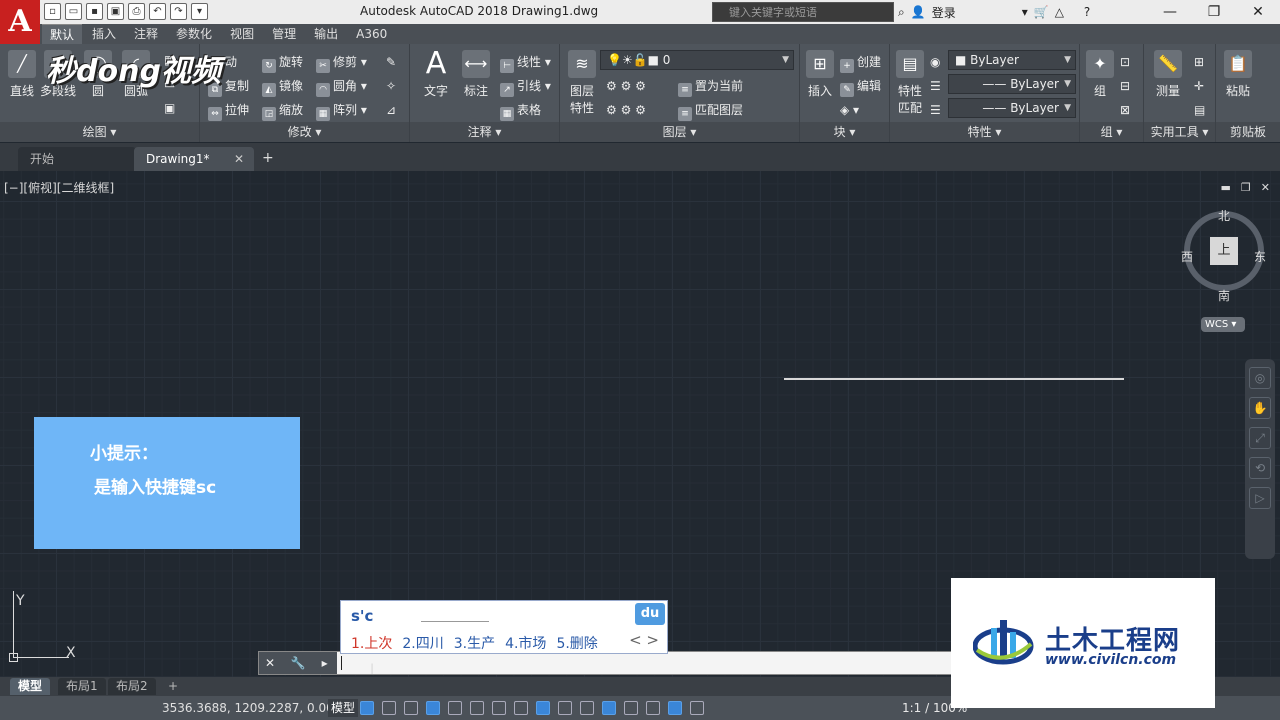 This screenshot has height=720, width=1280. Describe the element at coordinates (1248, 132) in the screenshot. I see `panel-clipboard-title: 剪贴板` at that location.